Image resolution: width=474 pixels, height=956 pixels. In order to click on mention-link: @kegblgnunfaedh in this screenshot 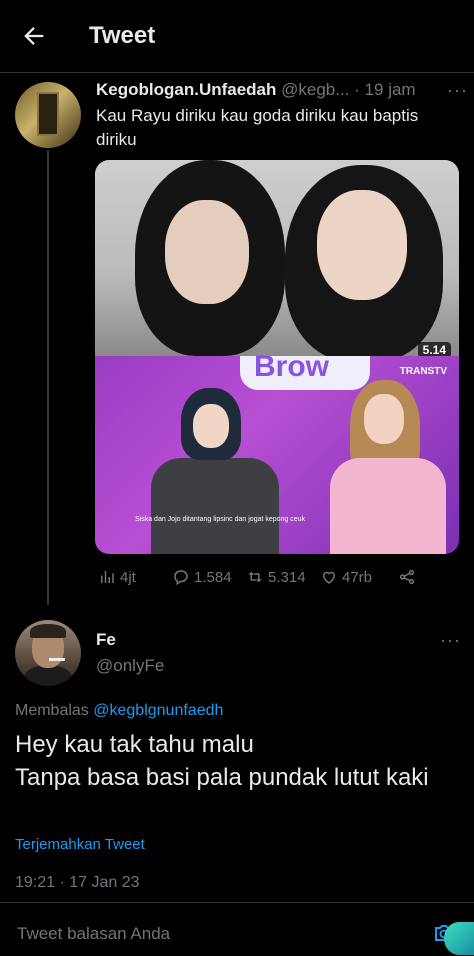, I will do `click(158, 710)`.